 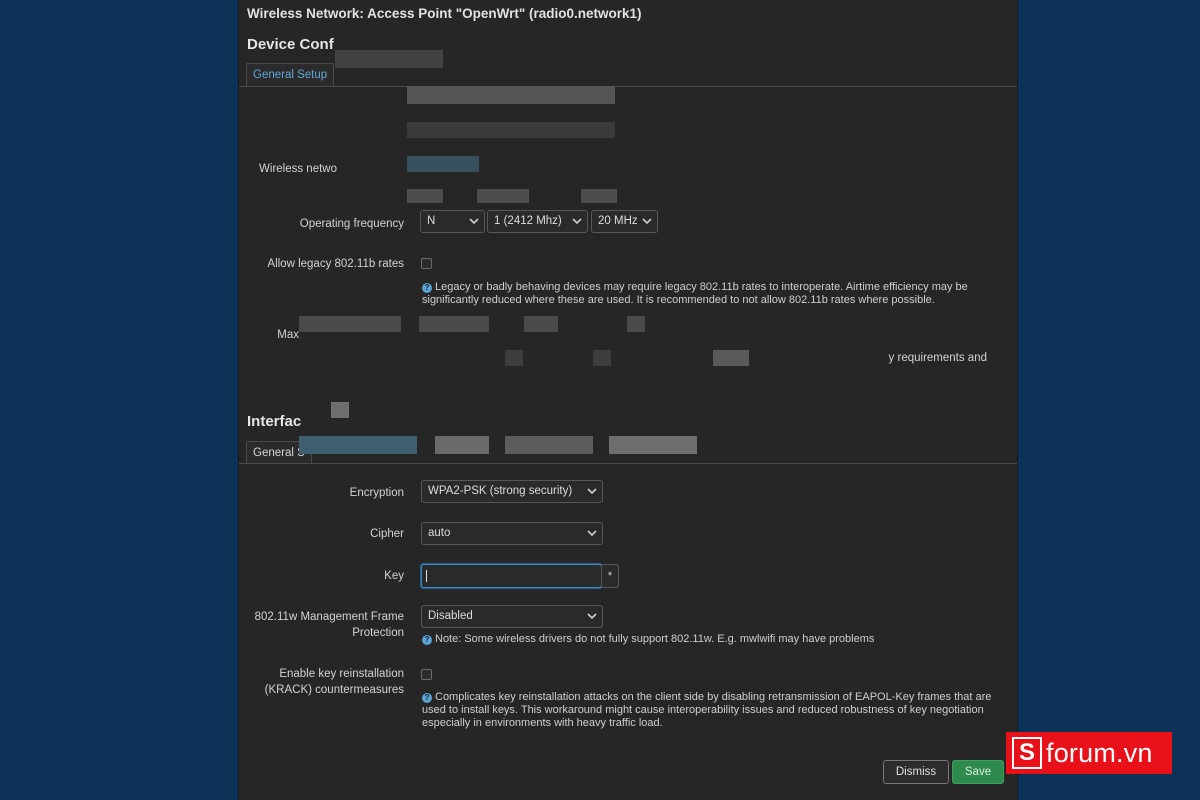 I want to click on reveal-password-button: *, so click(x=610, y=576).